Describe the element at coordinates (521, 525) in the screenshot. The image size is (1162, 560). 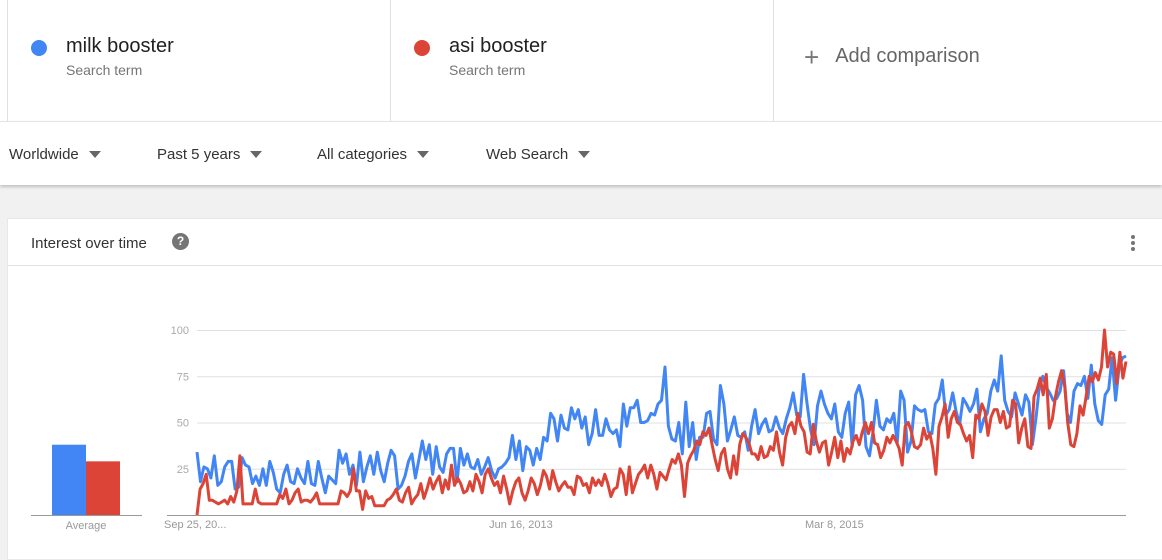
I see `x-tick-label: Jun 16, 2013` at that location.